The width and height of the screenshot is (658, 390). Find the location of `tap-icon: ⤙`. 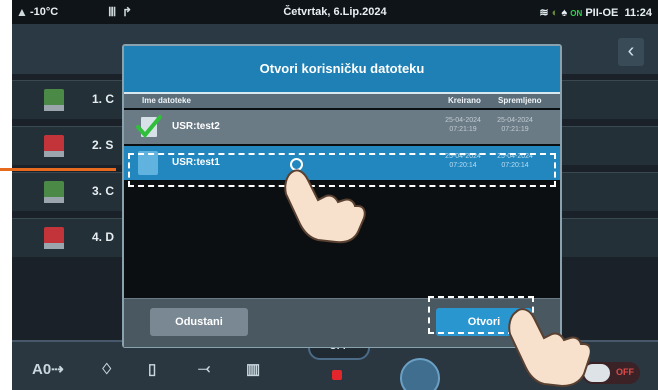

tap-icon: ⤙ is located at coordinates (204, 368).